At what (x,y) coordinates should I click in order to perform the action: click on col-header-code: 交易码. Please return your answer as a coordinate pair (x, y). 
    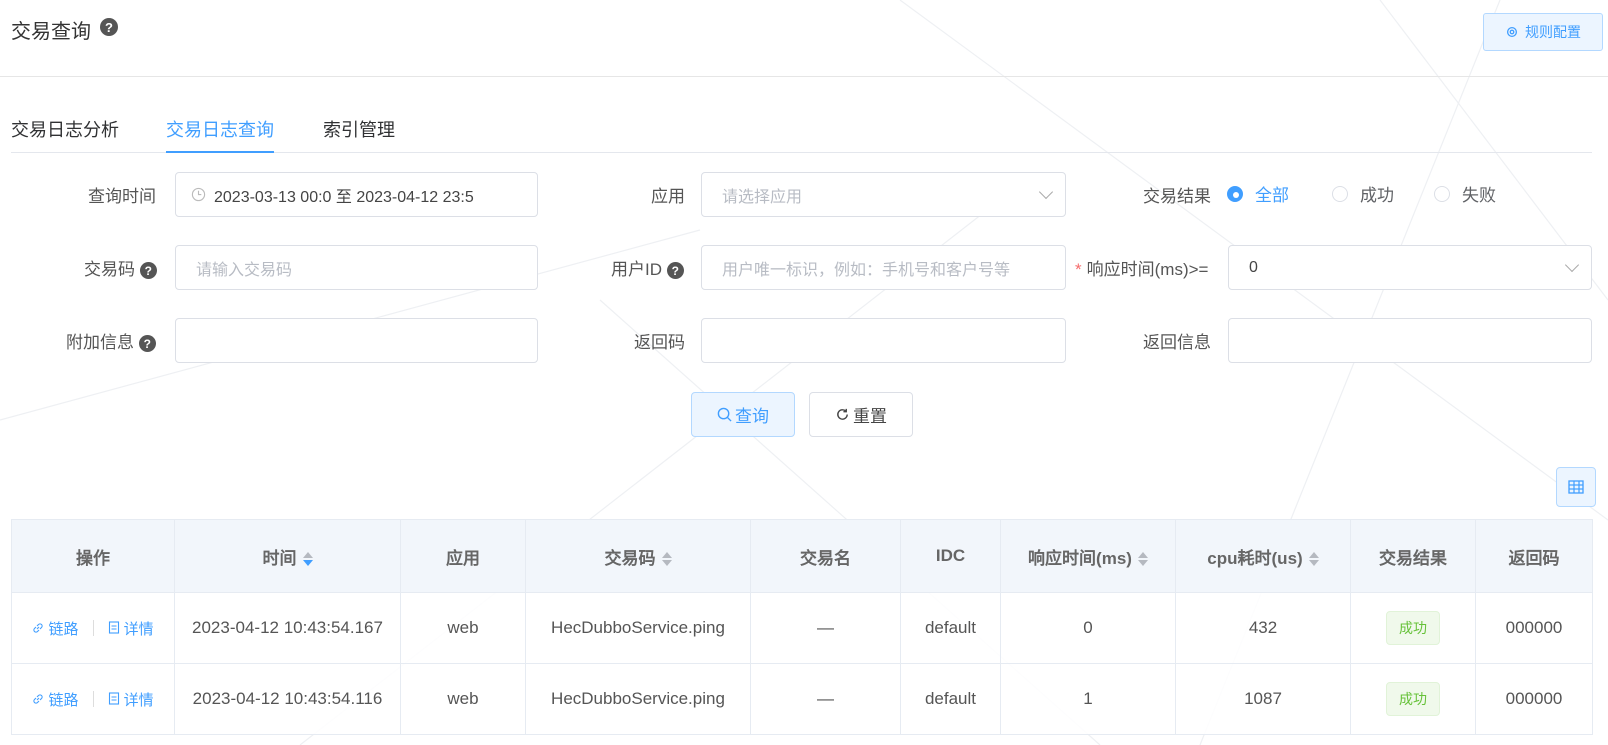
    Looking at the image, I should click on (638, 556).